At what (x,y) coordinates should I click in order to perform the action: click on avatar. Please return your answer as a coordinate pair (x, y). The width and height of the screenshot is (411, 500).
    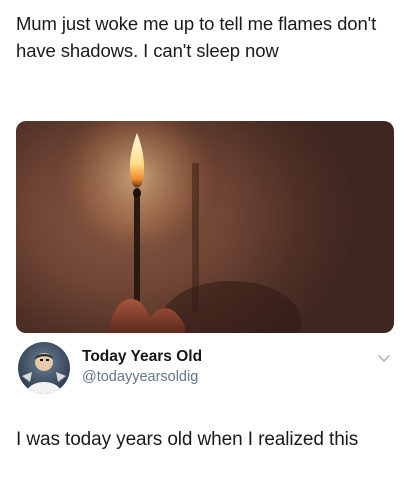
    Looking at the image, I should click on (44, 368).